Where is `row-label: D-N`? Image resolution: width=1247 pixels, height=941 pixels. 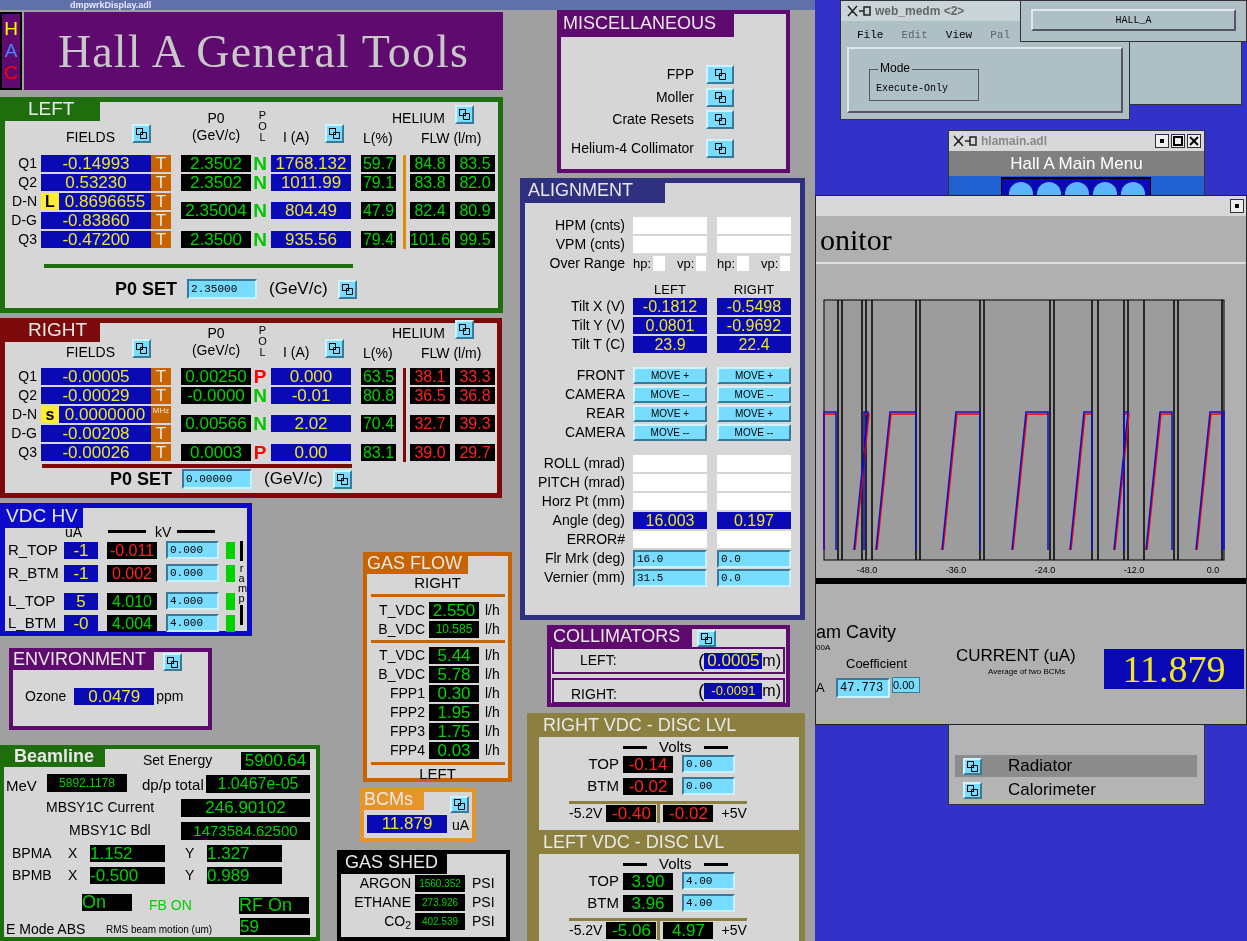
row-label: D-N is located at coordinates (24, 414).